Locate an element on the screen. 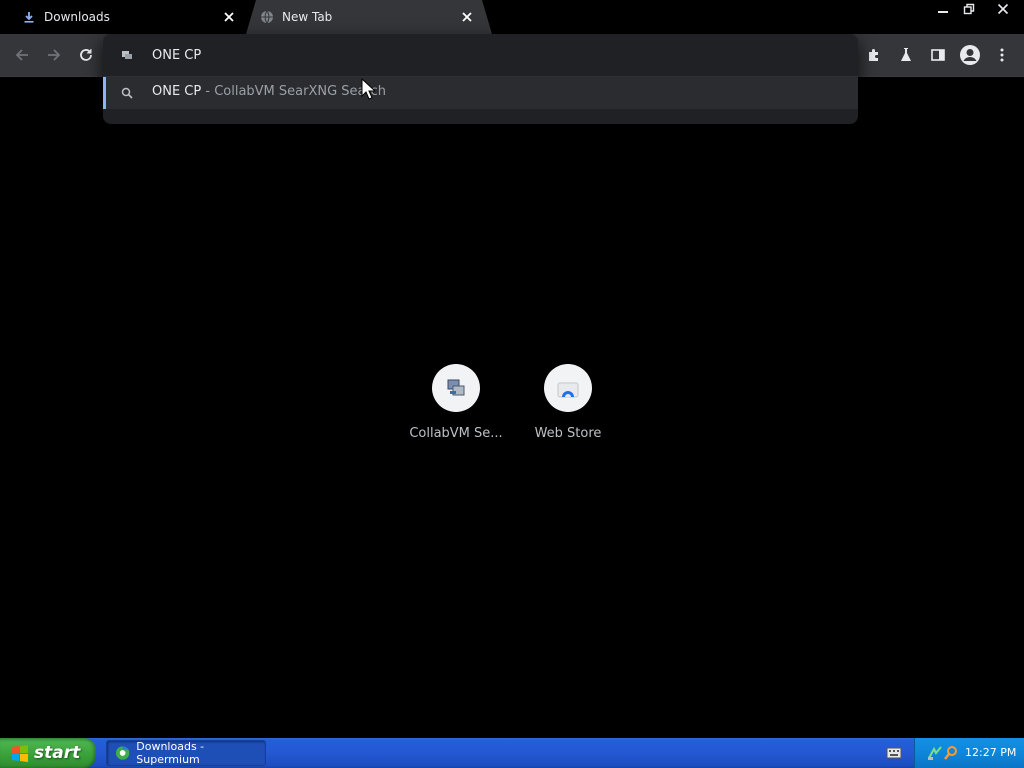  puzzle-icon is located at coordinates (873, 55).